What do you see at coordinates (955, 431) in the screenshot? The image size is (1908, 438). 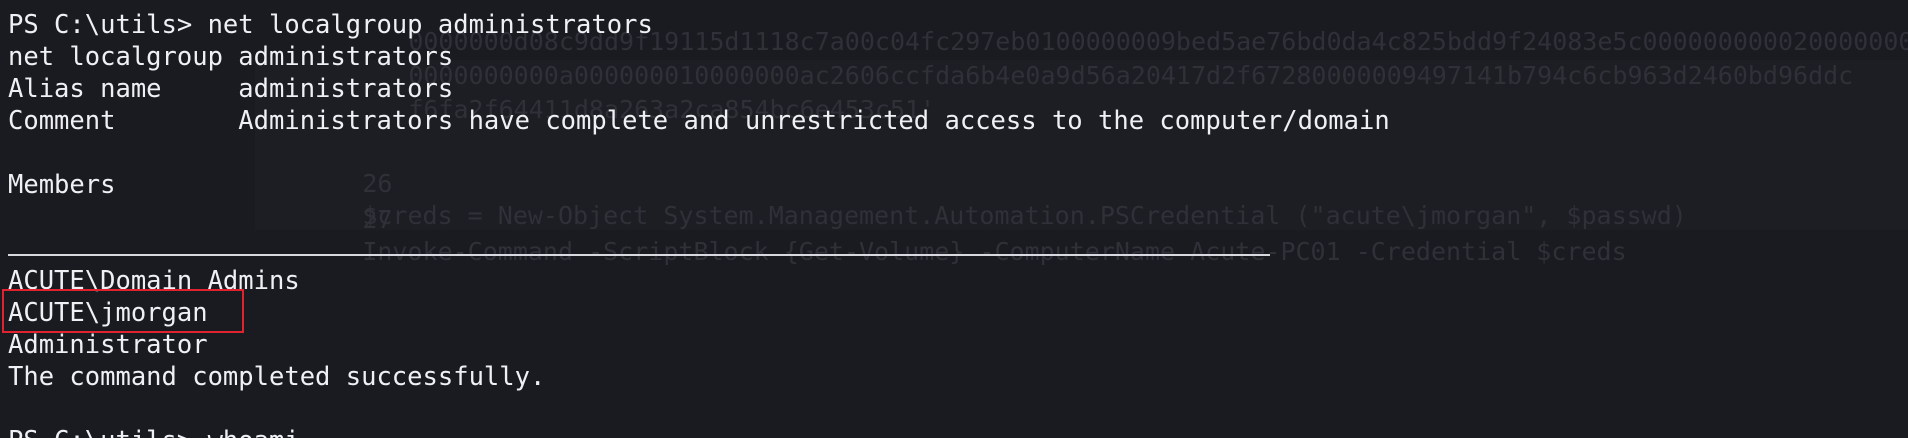 I see `prompt-whoami-line: PS C:\utils> whoami` at bounding box center [955, 431].